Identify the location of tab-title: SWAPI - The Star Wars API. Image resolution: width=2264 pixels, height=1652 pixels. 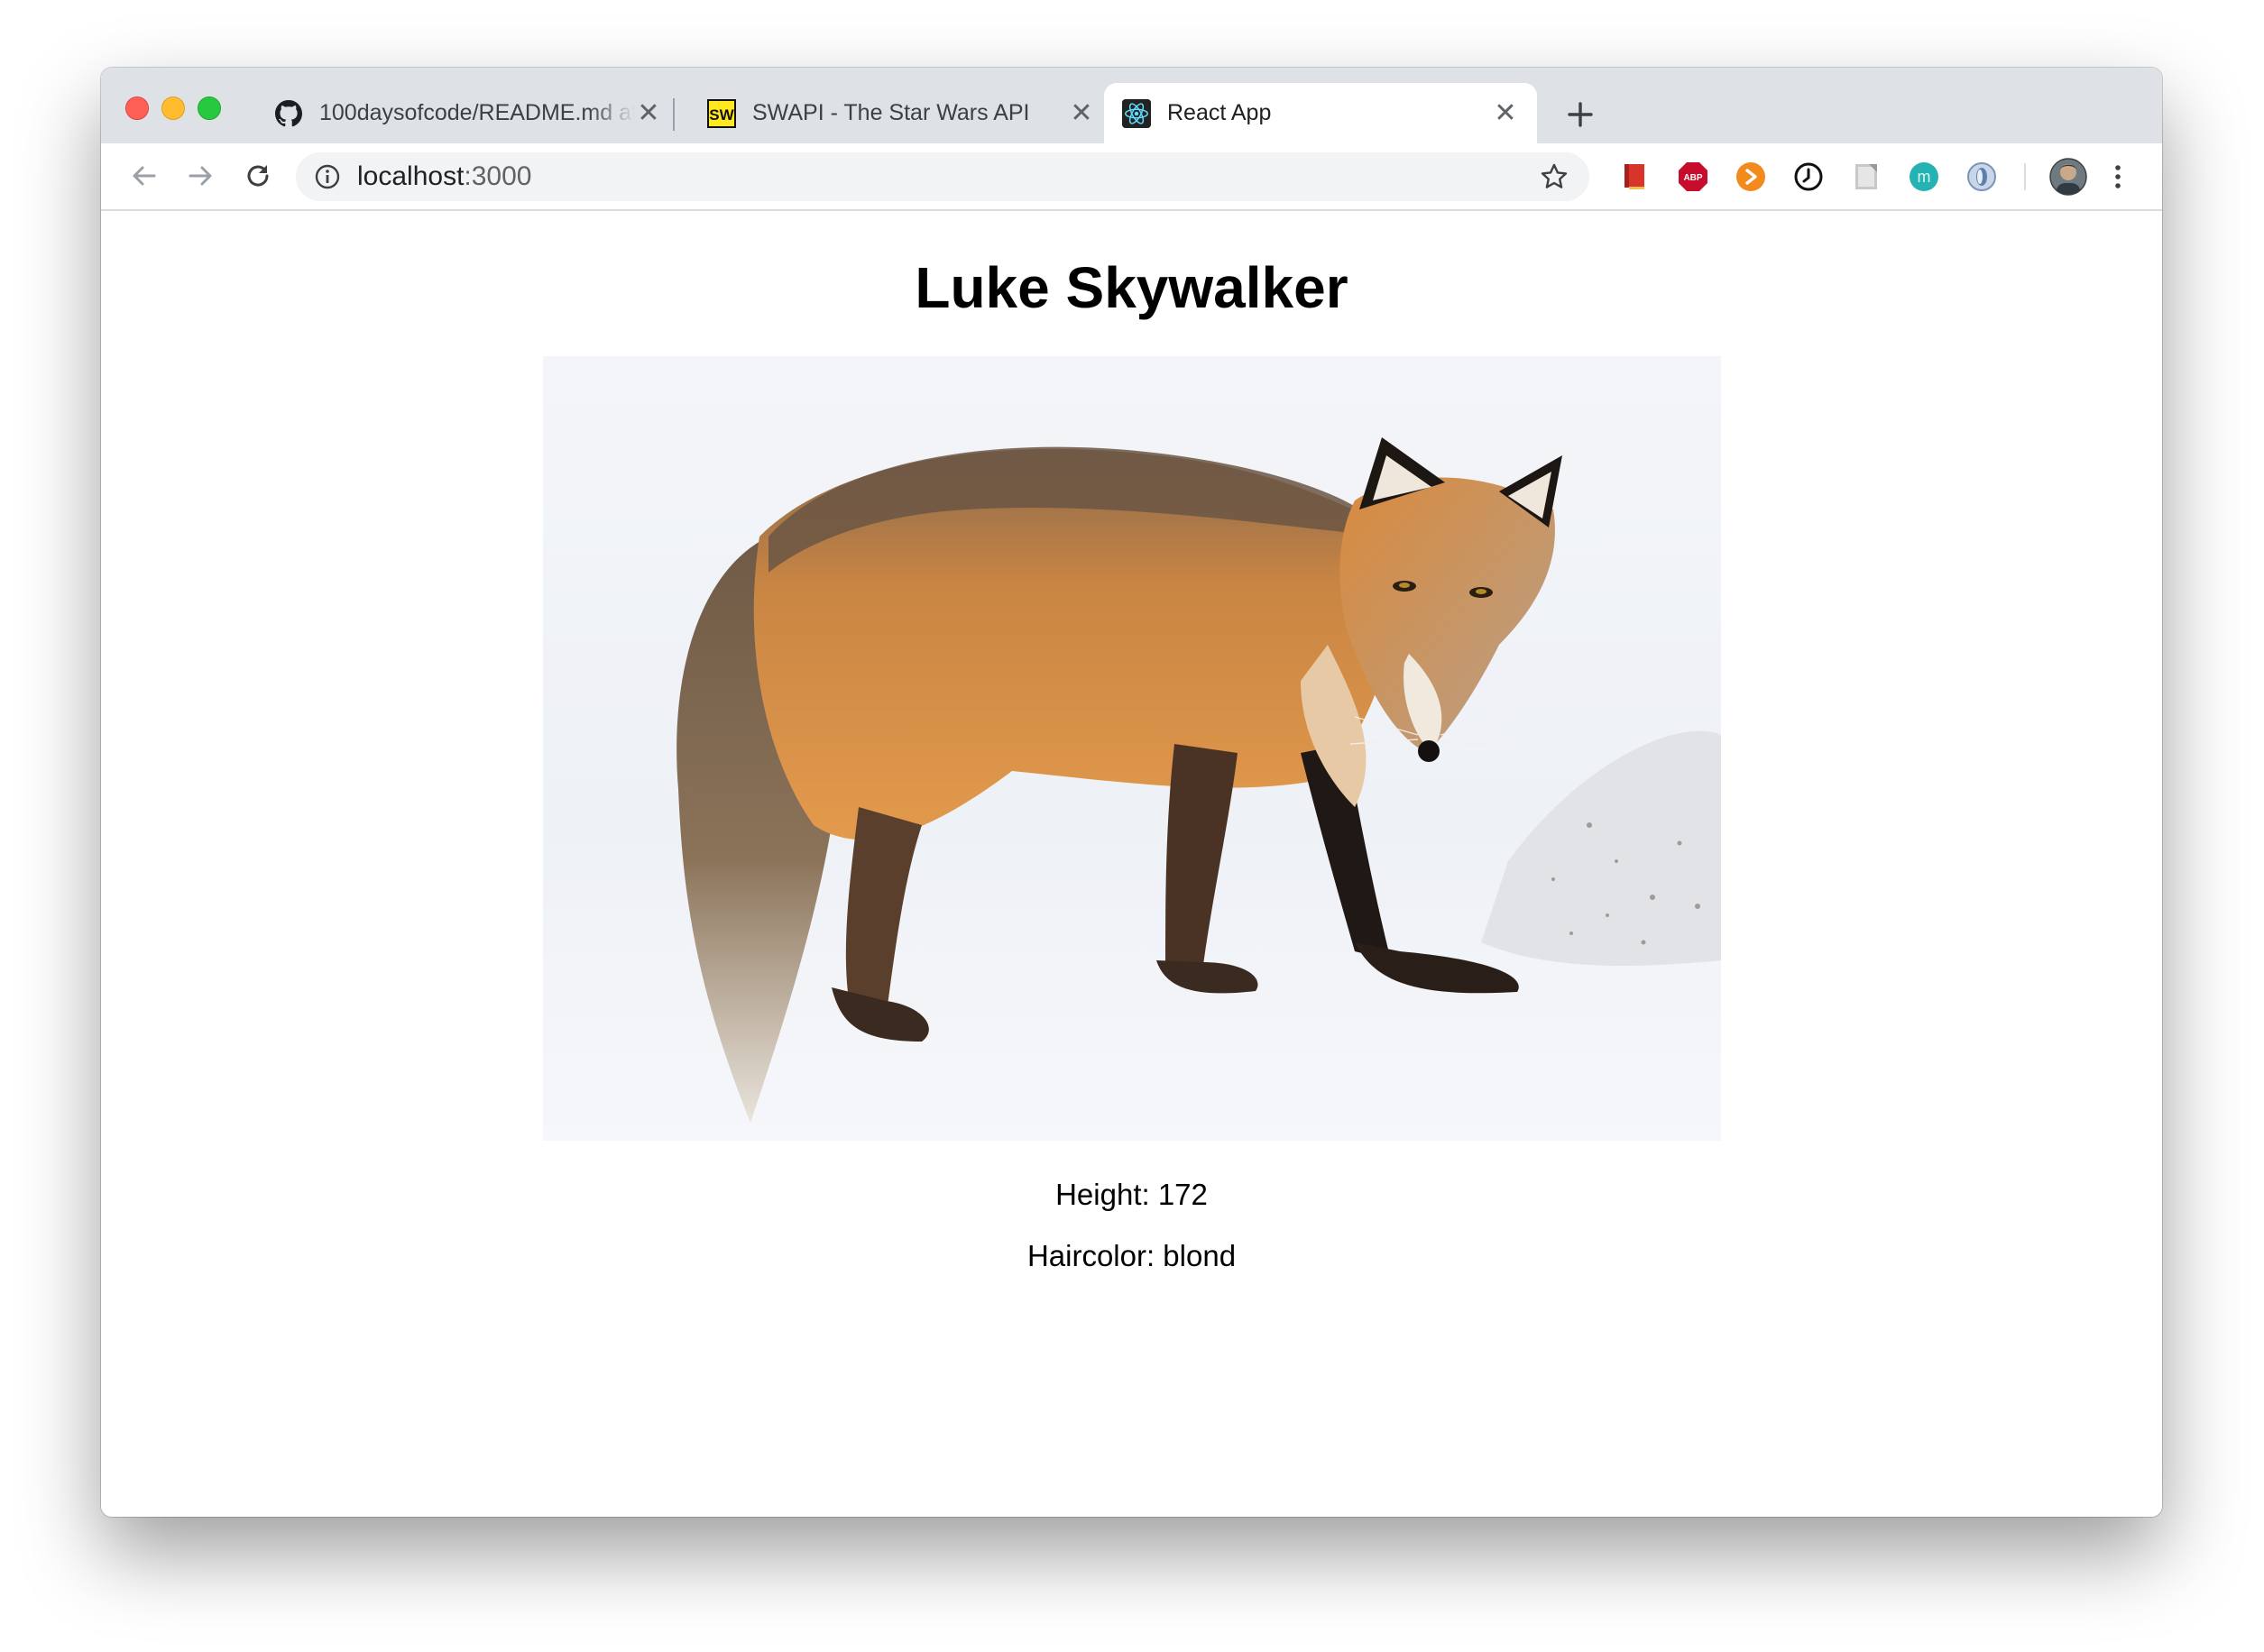
(891, 112).